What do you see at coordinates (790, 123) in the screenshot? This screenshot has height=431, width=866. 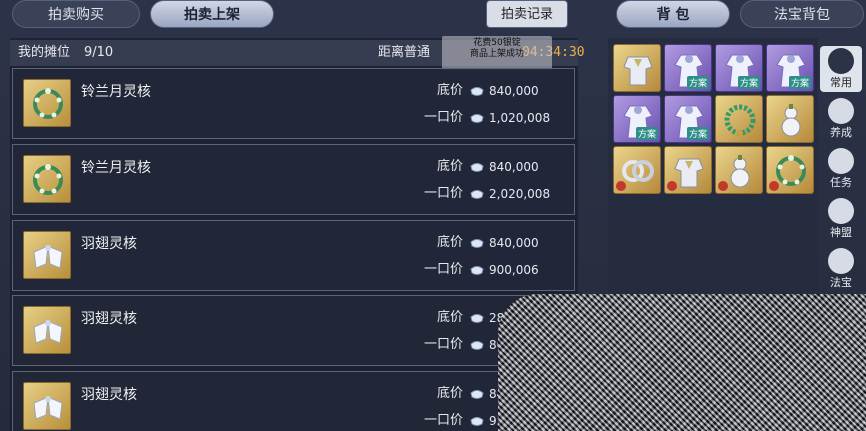 I see `gourd-icon` at bounding box center [790, 123].